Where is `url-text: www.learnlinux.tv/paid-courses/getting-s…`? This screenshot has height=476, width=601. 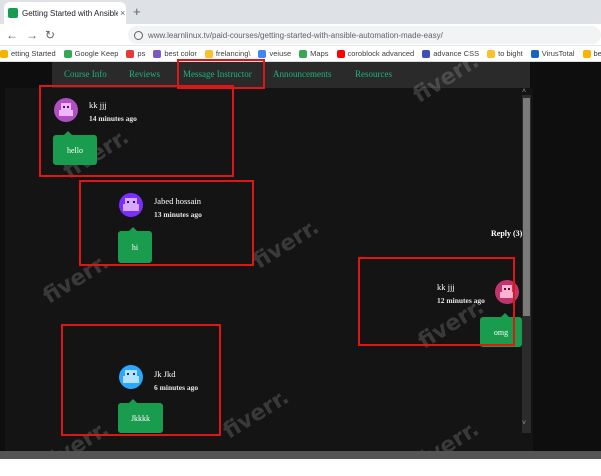 url-text: www.learnlinux.tv/paid-courses/getting-s… is located at coordinates (295, 35).